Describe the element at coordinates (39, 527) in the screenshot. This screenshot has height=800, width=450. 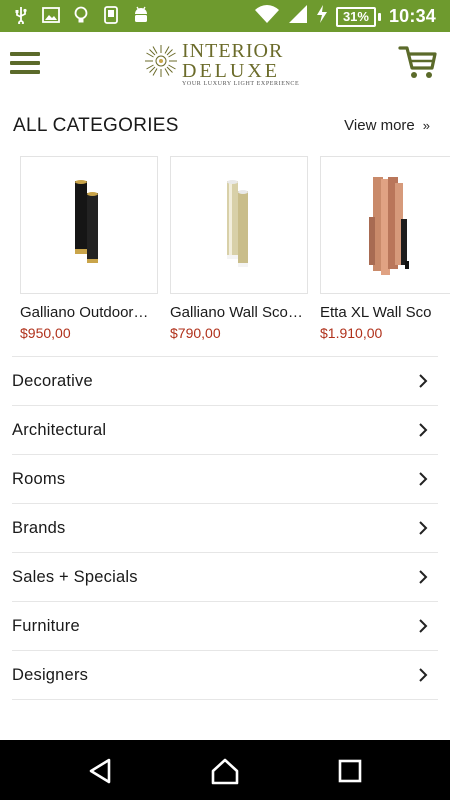
I see `category-label: Brands` at that location.